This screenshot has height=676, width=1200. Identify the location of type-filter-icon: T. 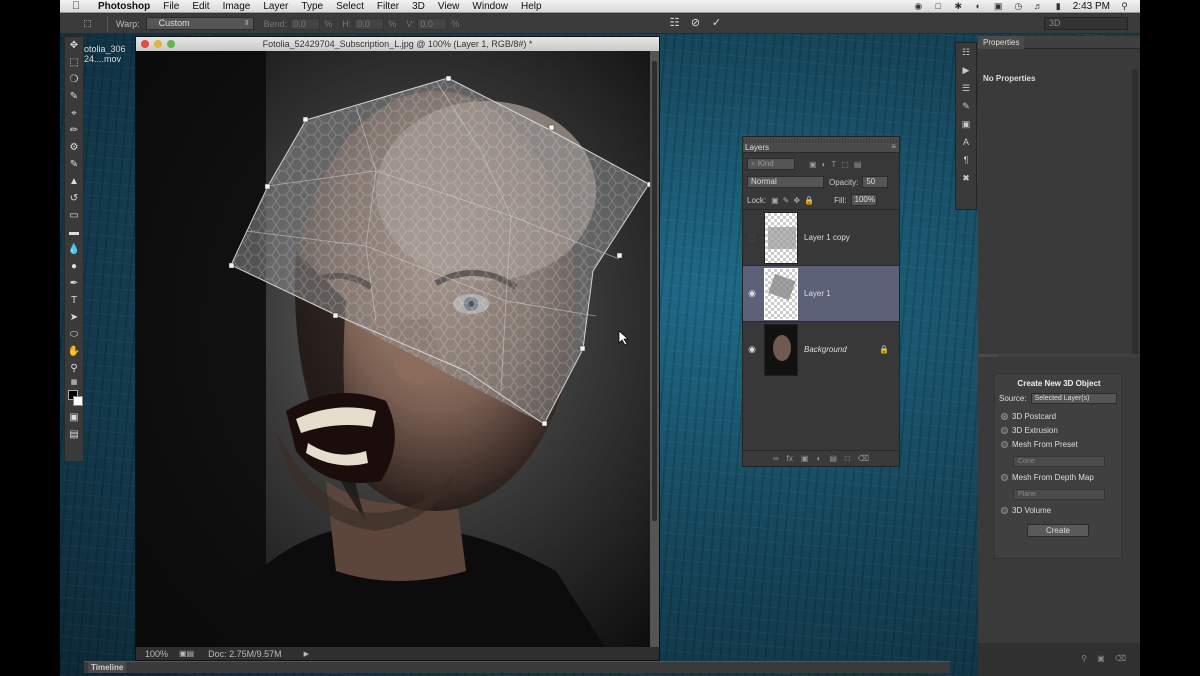
(833, 164).